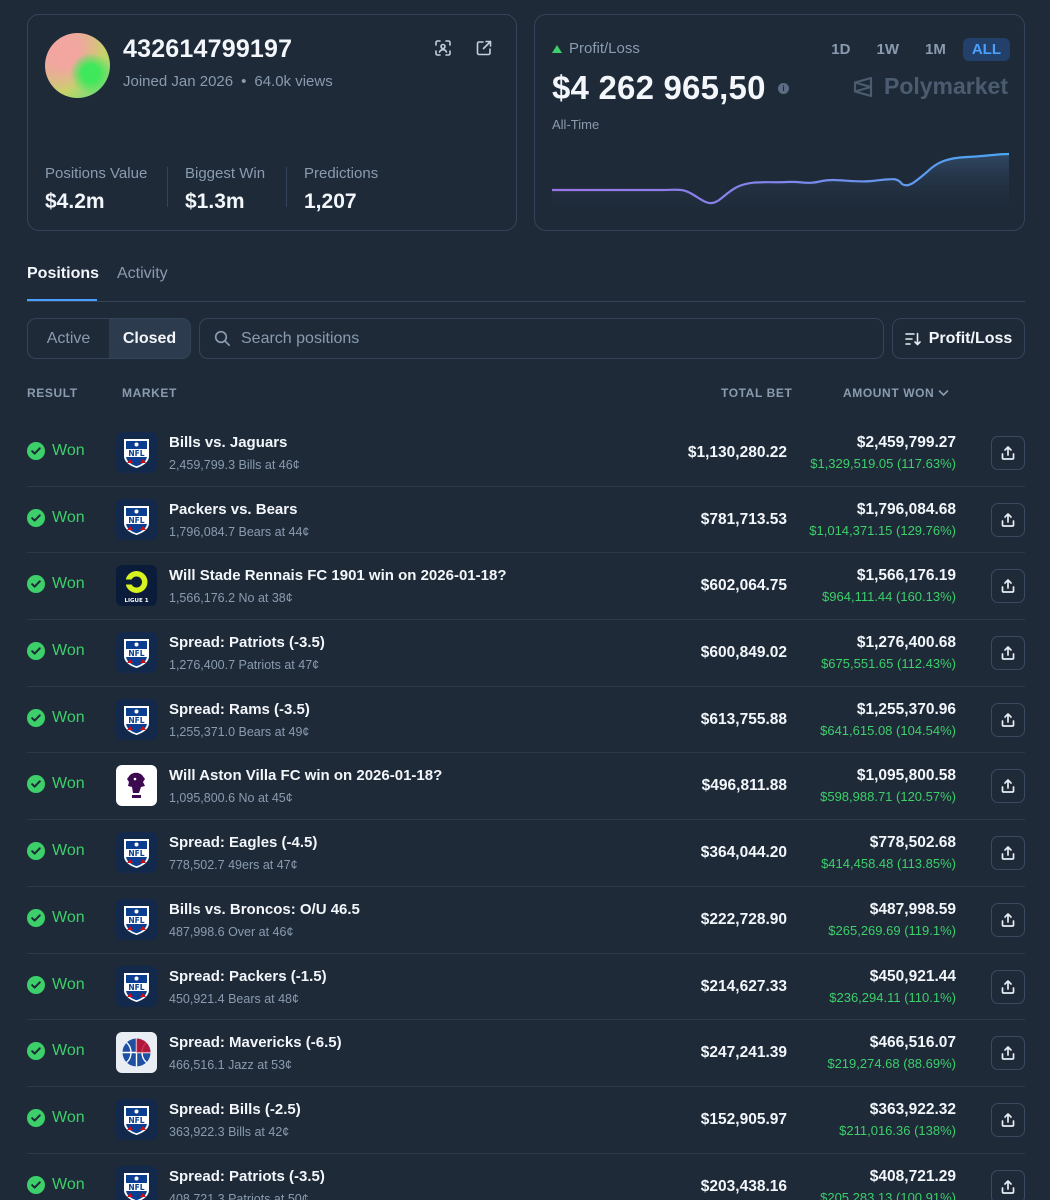 The height and width of the screenshot is (1200, 1050). What do you see at coordinates (233, 509) in the screenshot?
I see `market-title: Packers vs. Bears` at bounding box center [233, 509].